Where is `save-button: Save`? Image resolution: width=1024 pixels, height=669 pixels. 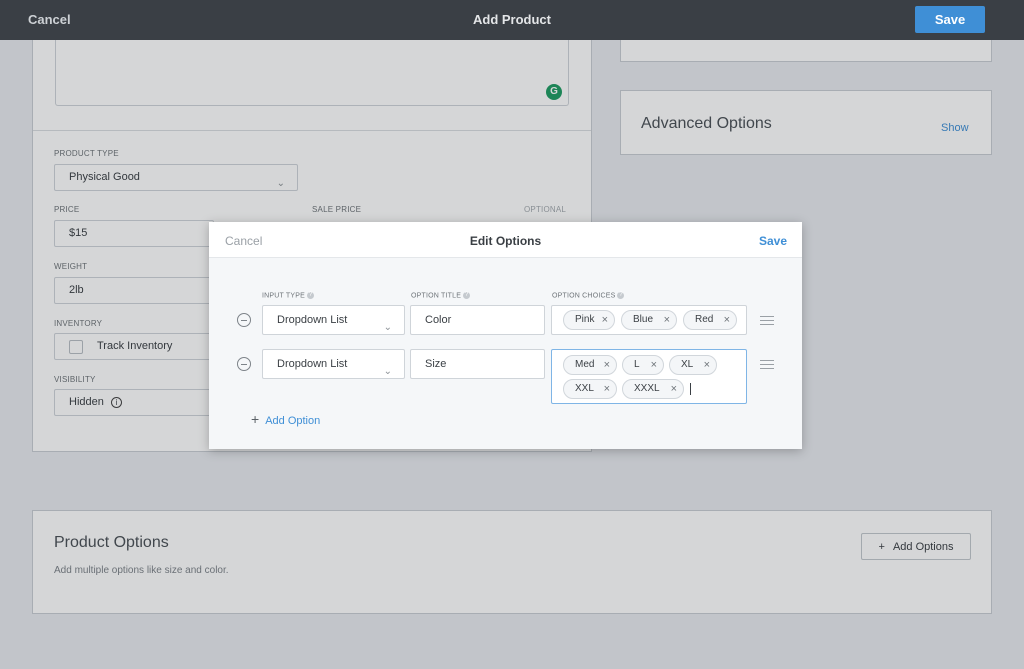 save-button: Save is located at coordinates (950, 19).